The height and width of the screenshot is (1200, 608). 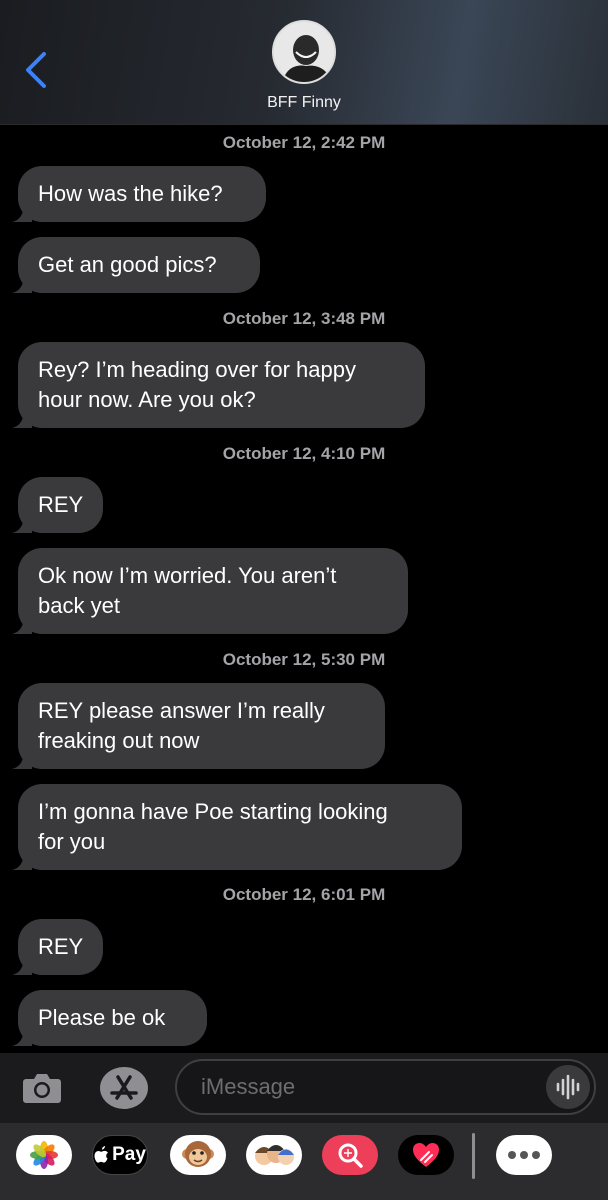 I want to click on chevron-left-icon, so click(x=36, y=70).